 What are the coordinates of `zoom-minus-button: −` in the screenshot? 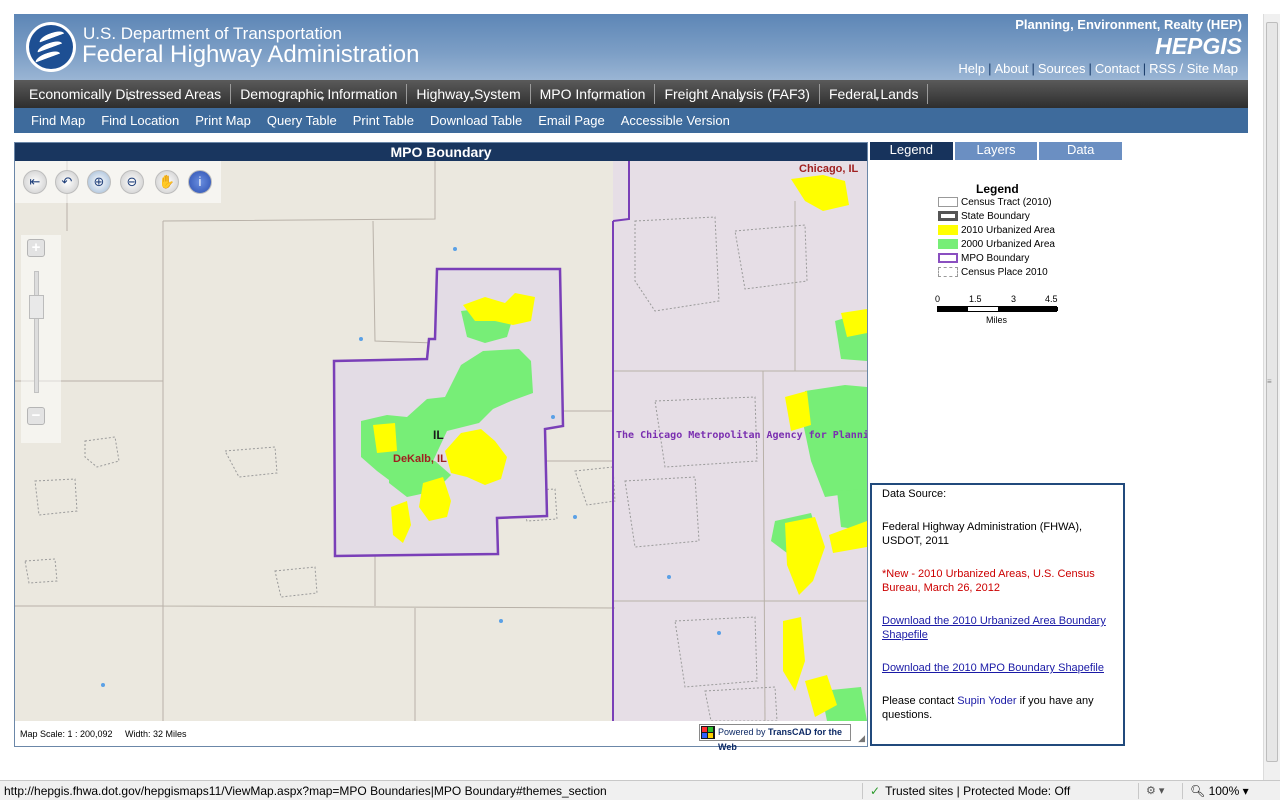 It's located at (36, 416).